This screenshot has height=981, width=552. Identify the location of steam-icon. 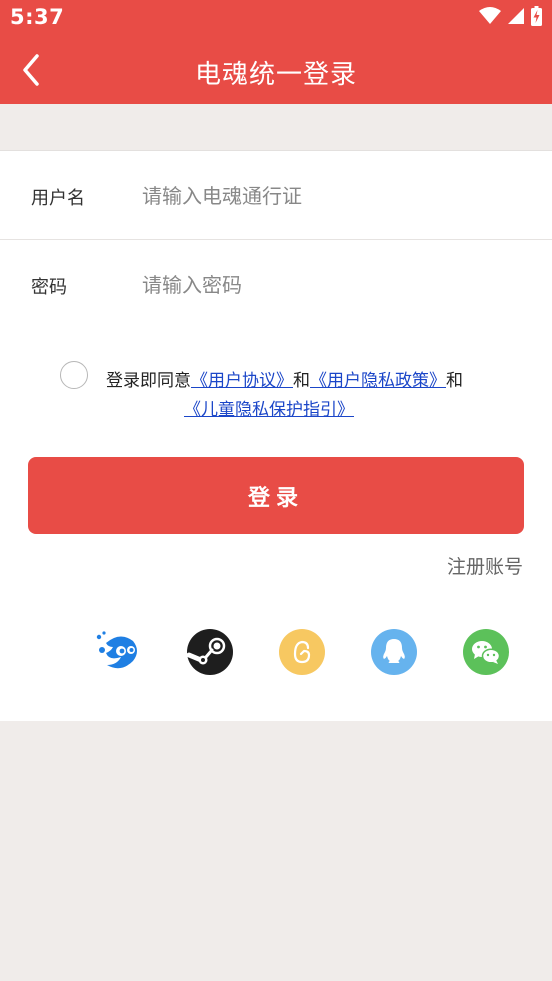
(209, 652).